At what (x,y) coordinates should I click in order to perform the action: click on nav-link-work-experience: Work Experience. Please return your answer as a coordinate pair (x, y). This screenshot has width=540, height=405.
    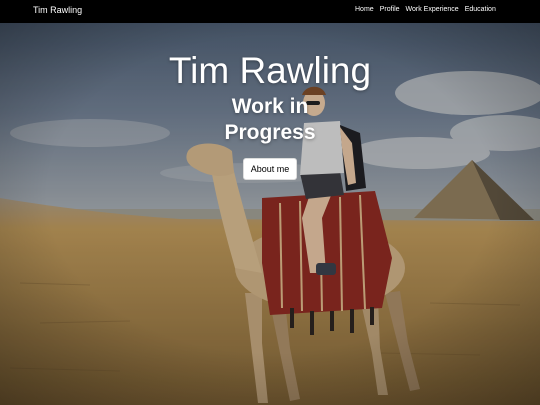
    Looking at the image, I should click on (432, 9).